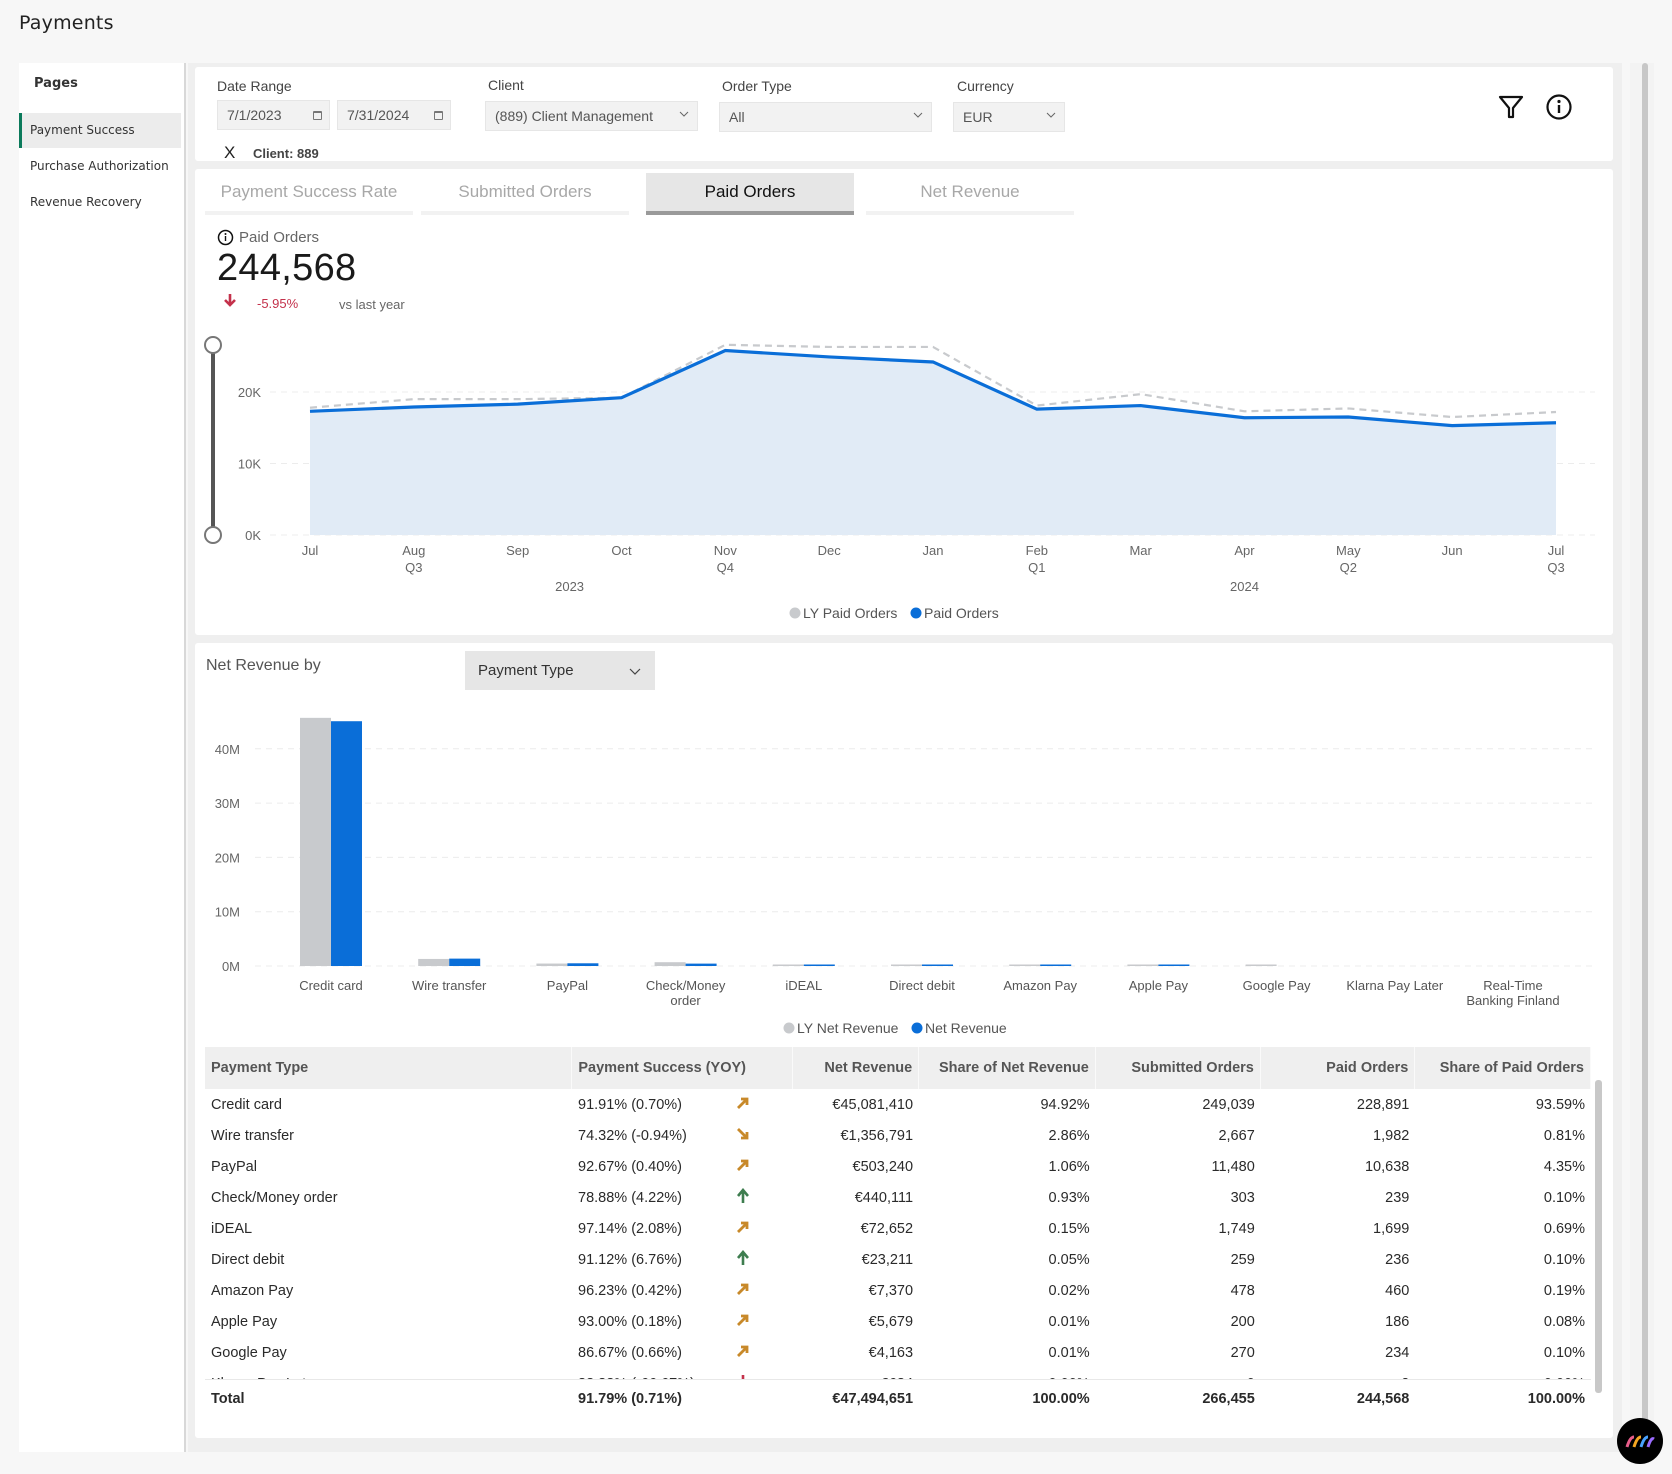  Describe the element at coordinates (1277, 985) in the screenshot. I see `x-category-label: Google Pay` at that location.